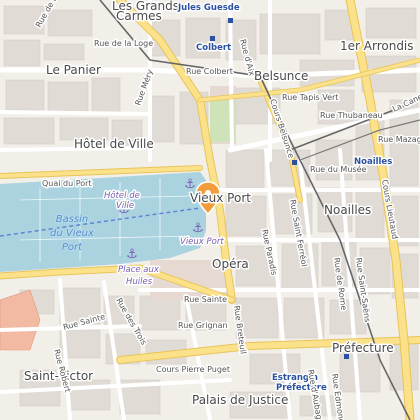  I want to click on poi-place-aux-huiles: Place aux, so click(139, 270).